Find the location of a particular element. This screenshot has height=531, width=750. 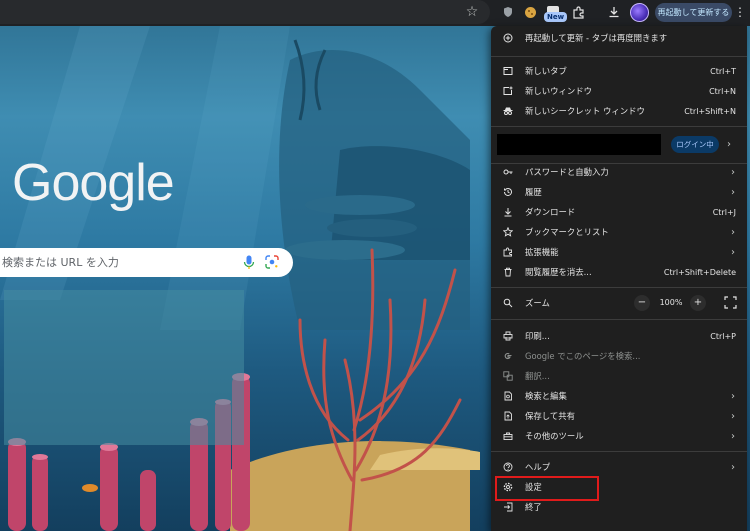

new-badge: New is located at coordinates (556, 17).